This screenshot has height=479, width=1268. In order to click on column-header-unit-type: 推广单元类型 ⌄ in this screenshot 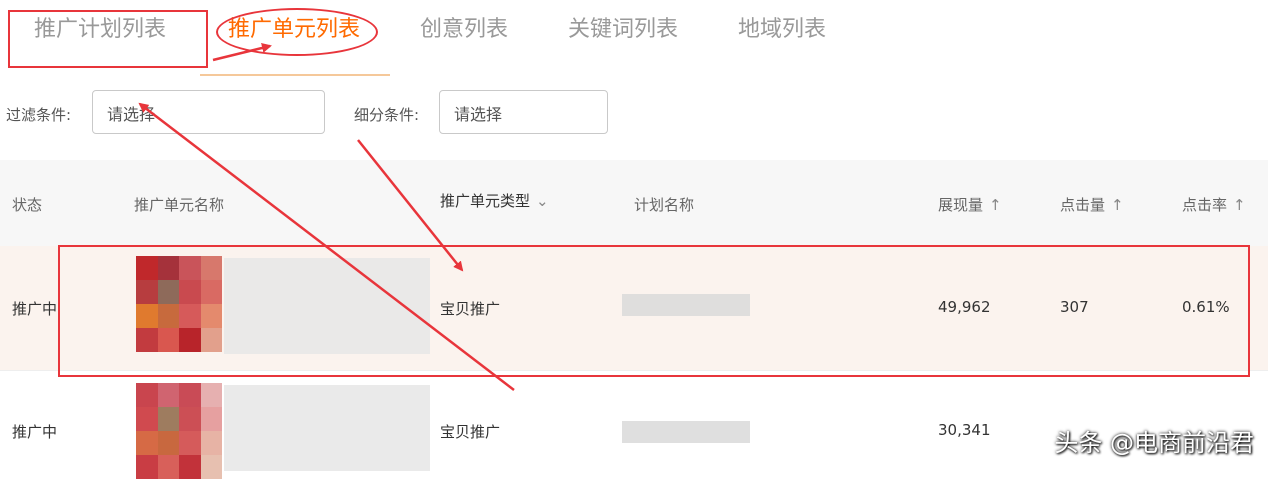, I will do `click(494, 200)`.